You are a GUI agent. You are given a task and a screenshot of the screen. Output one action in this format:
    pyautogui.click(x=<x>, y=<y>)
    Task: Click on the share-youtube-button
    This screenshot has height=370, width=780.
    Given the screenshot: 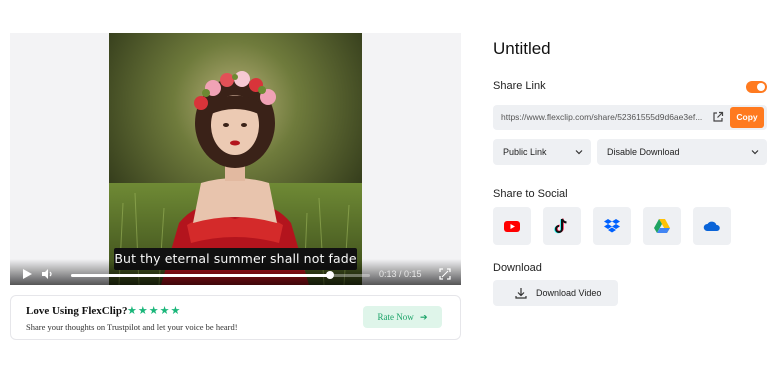 What is the action you would take?
    pyautogui.click(x=512, y=226)
    